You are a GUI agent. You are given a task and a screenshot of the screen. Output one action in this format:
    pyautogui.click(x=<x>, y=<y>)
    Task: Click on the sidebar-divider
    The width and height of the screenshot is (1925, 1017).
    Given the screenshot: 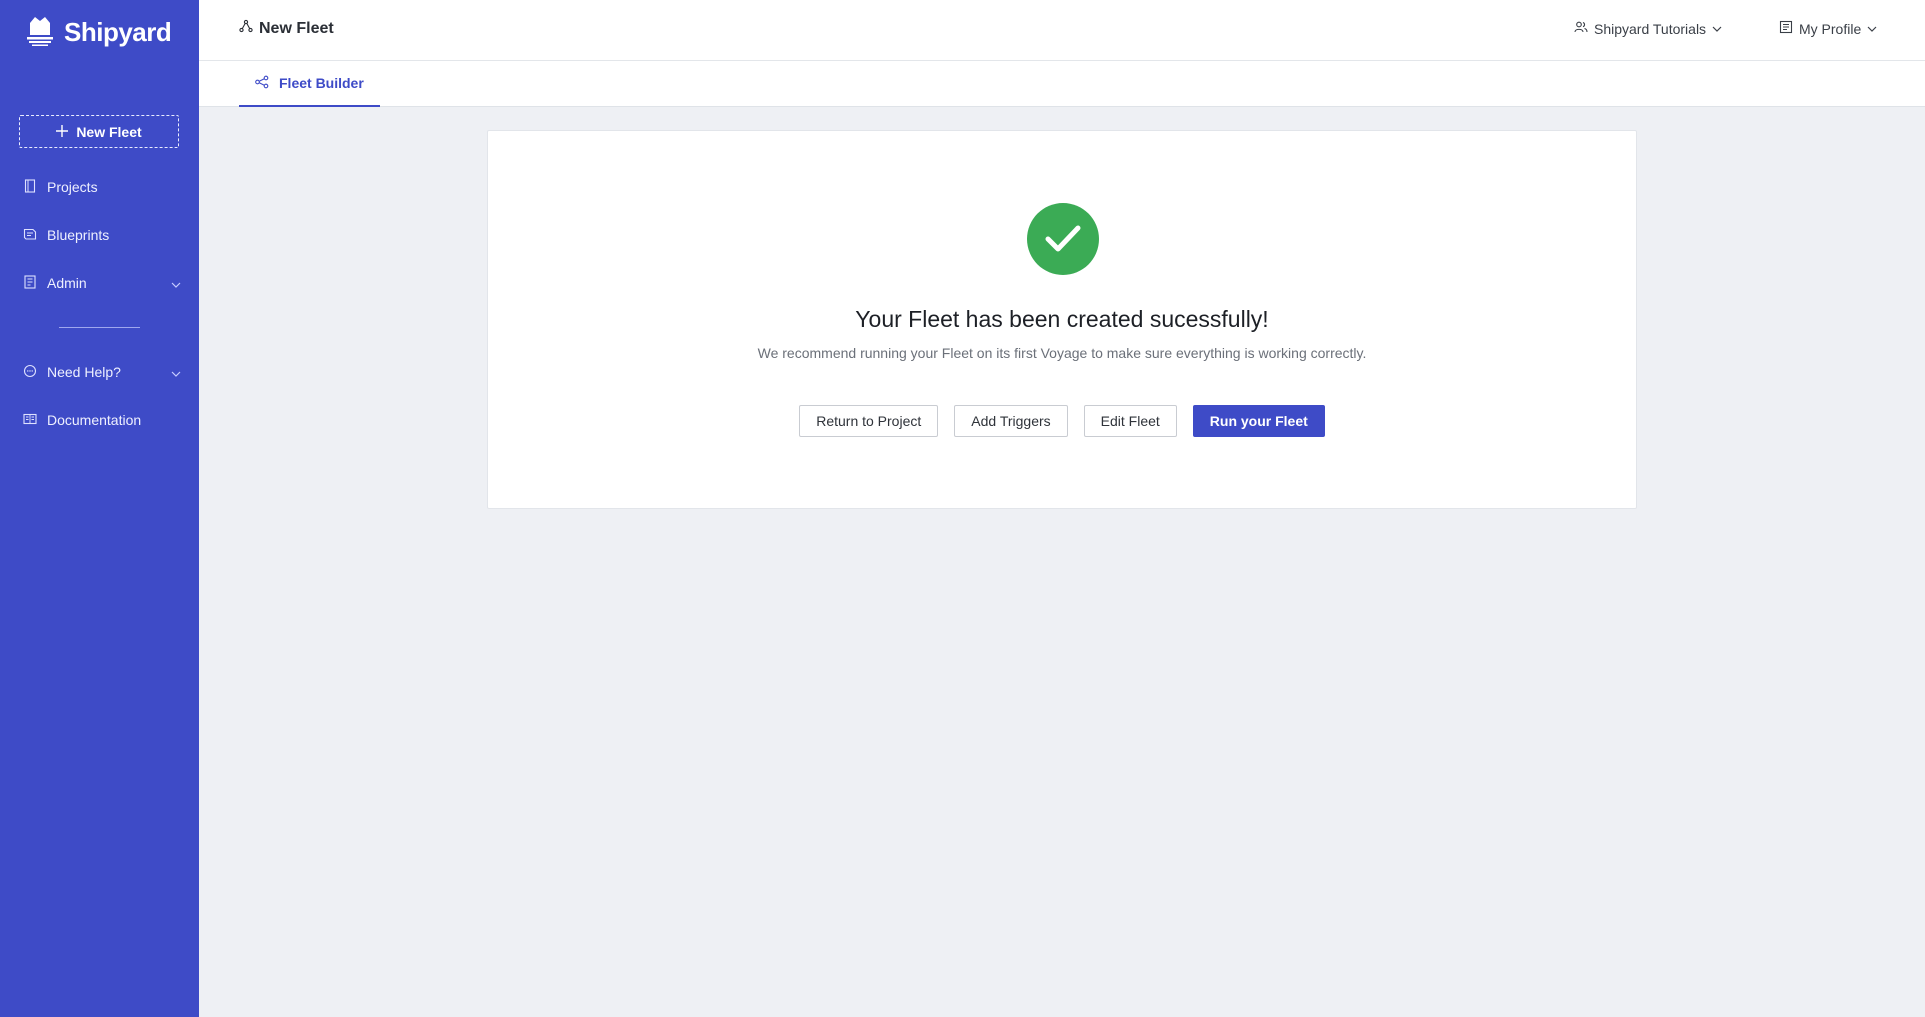 What is the action you would take?
    pyautogui.click(x=99, y=327)
    